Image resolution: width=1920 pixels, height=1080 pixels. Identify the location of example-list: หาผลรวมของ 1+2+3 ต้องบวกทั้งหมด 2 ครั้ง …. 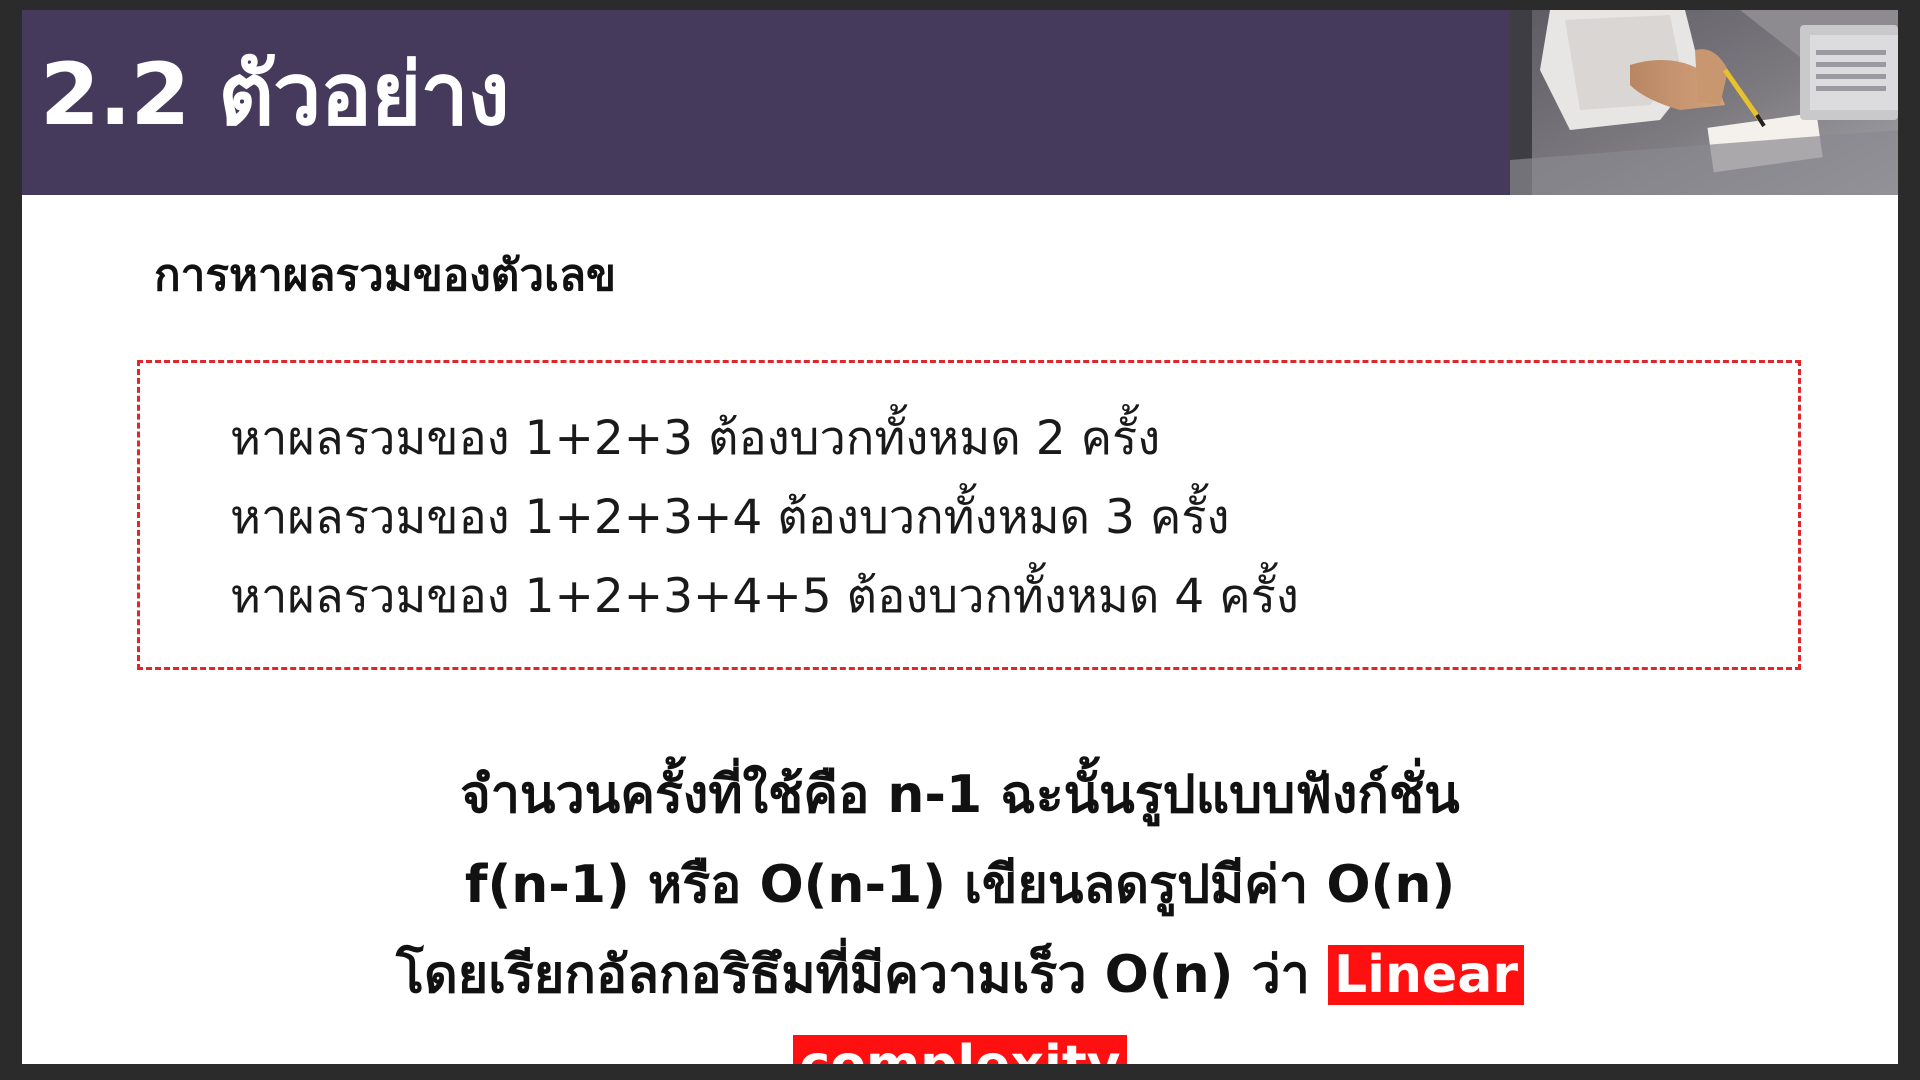
(764, 517).